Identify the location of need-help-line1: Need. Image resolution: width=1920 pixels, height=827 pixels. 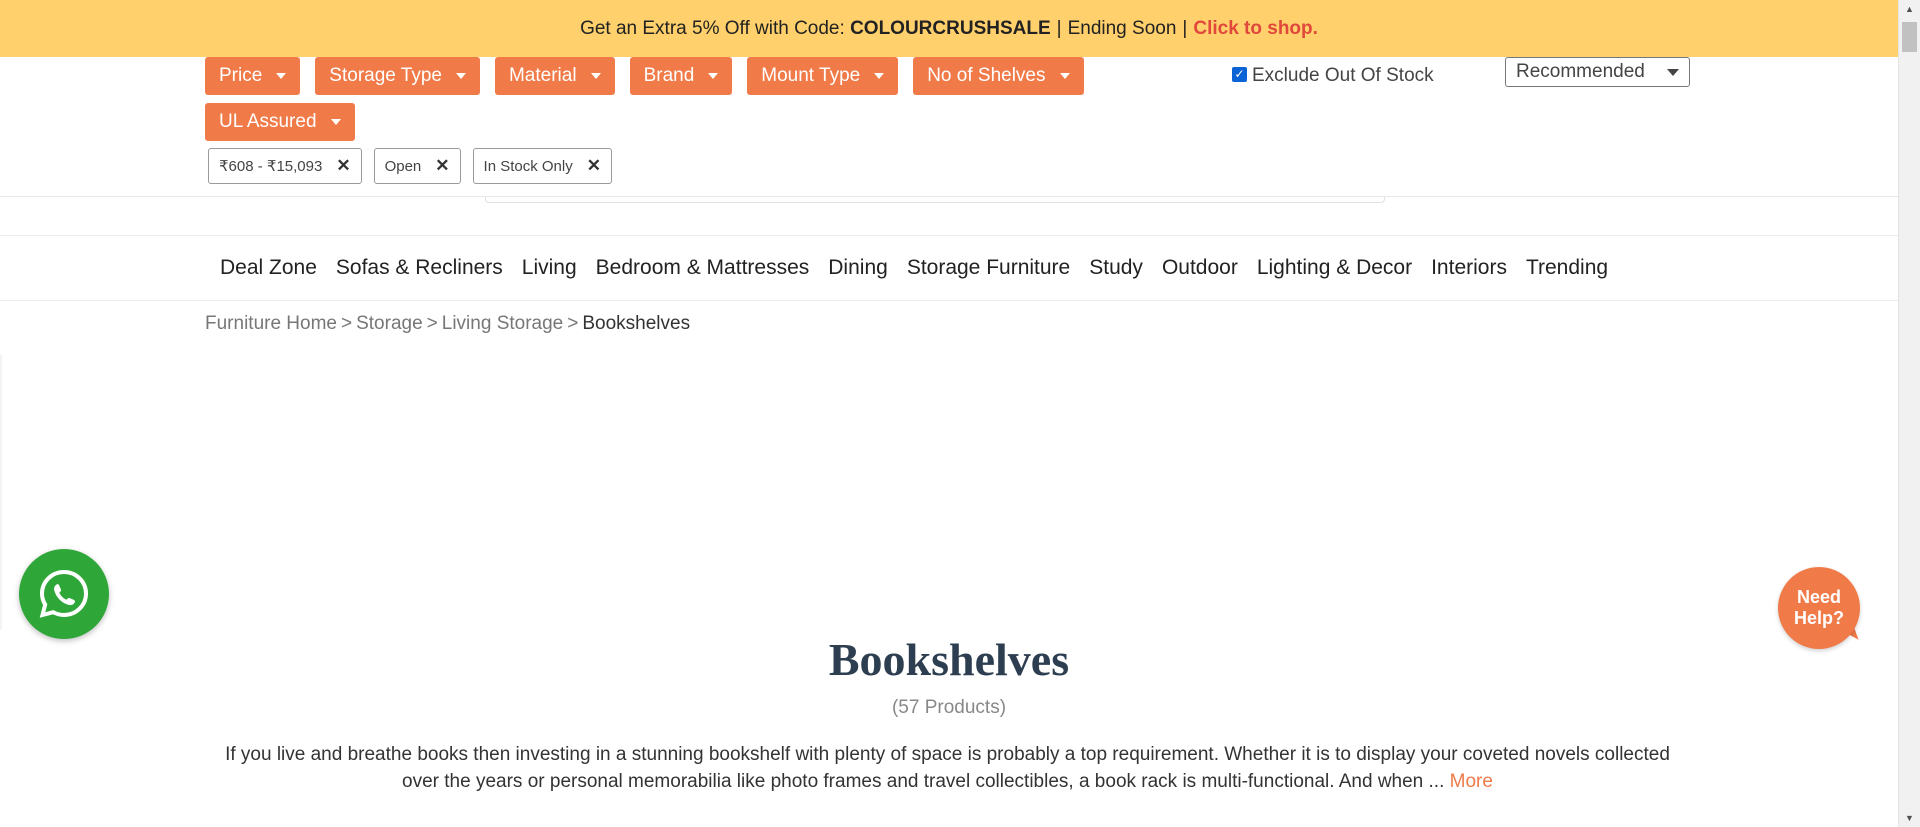
(1818, 597).